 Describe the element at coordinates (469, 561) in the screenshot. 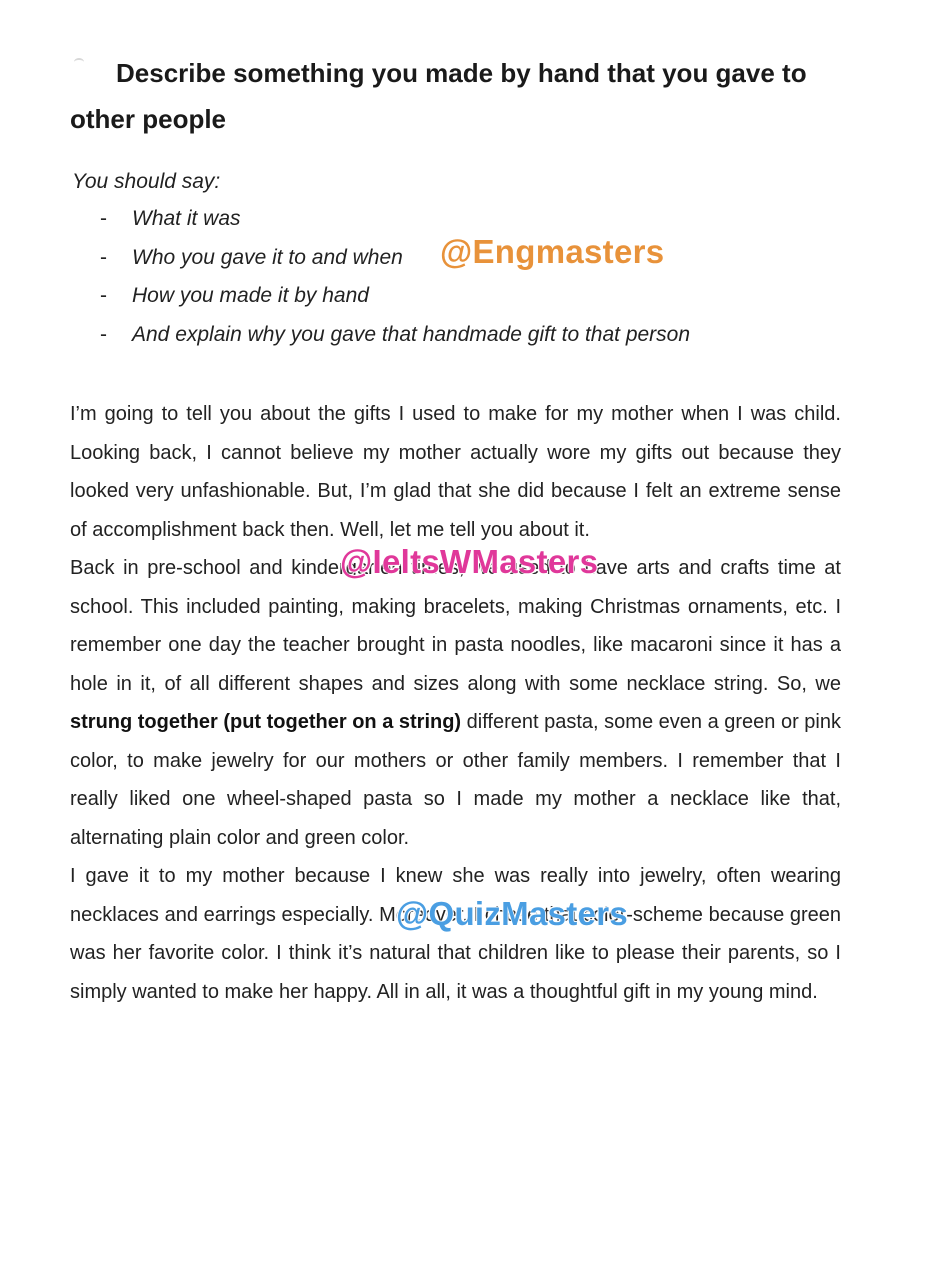

I see `watermark-ieltswmasters: @IeltsWMasters` at that location.